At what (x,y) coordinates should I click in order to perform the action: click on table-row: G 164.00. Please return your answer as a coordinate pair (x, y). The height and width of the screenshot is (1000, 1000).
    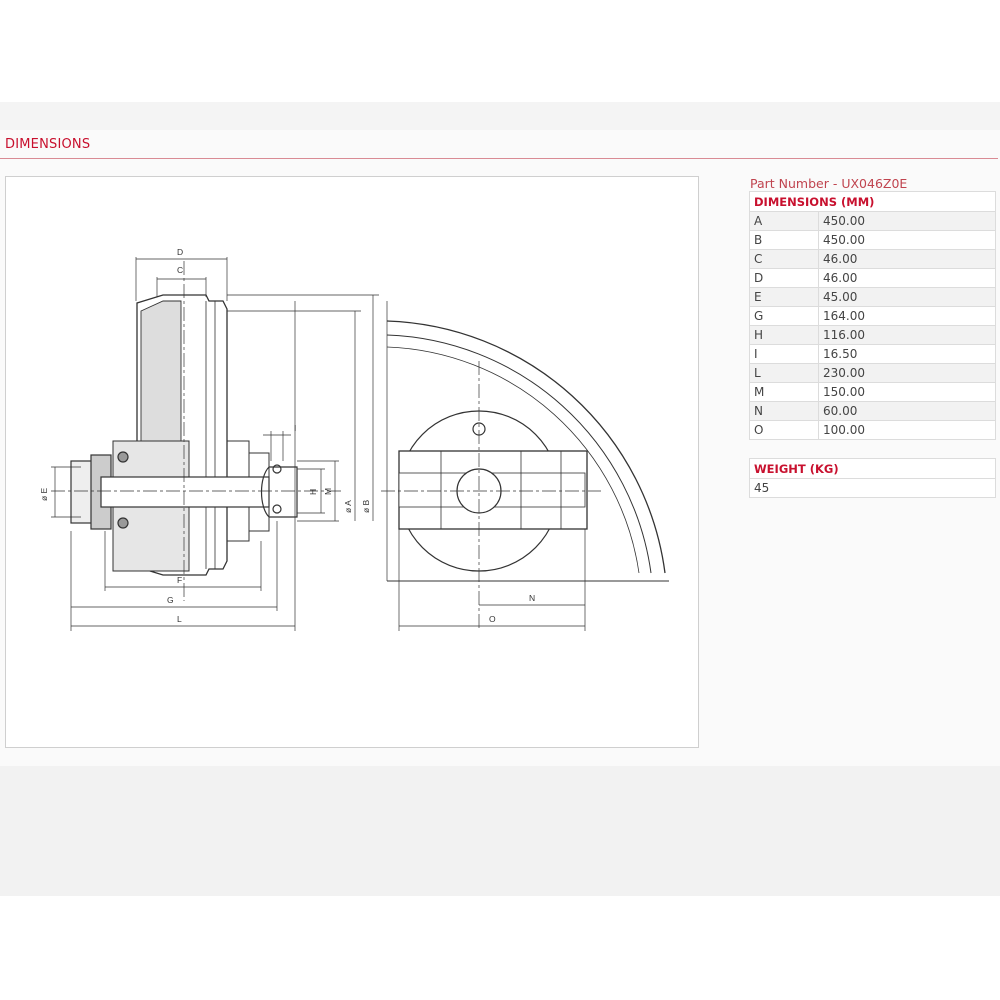
    Looking at the image, I should click on (872, 316).